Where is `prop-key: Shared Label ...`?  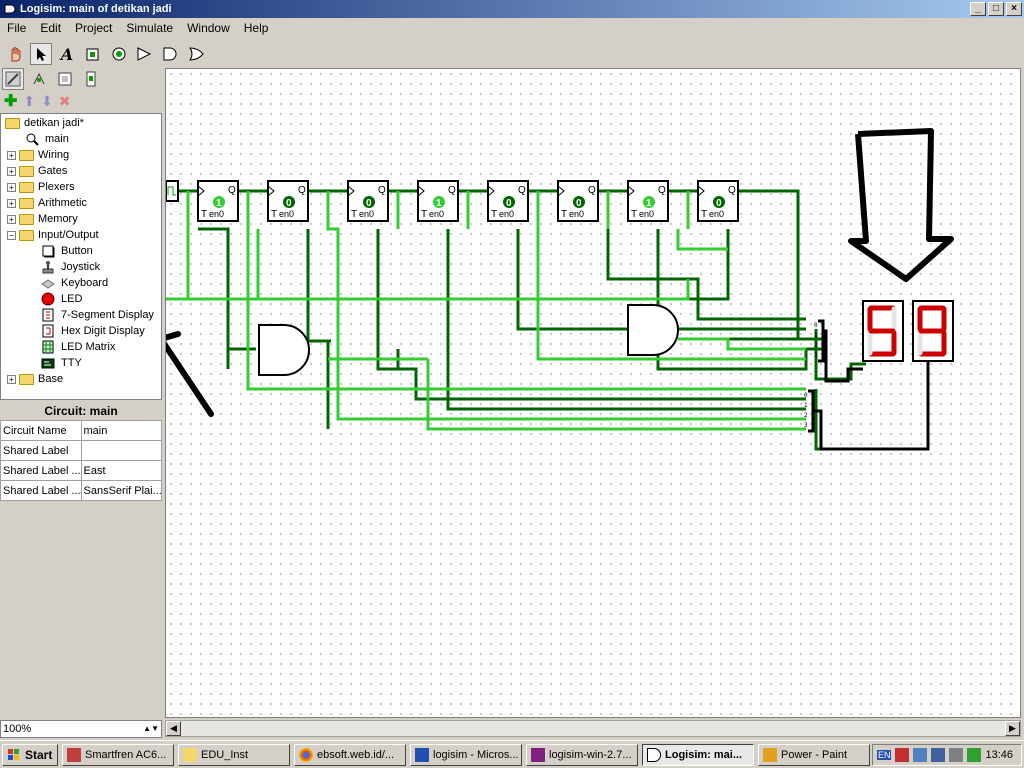 prop-key: Shared Label ... is located at coordinates (41, 490).